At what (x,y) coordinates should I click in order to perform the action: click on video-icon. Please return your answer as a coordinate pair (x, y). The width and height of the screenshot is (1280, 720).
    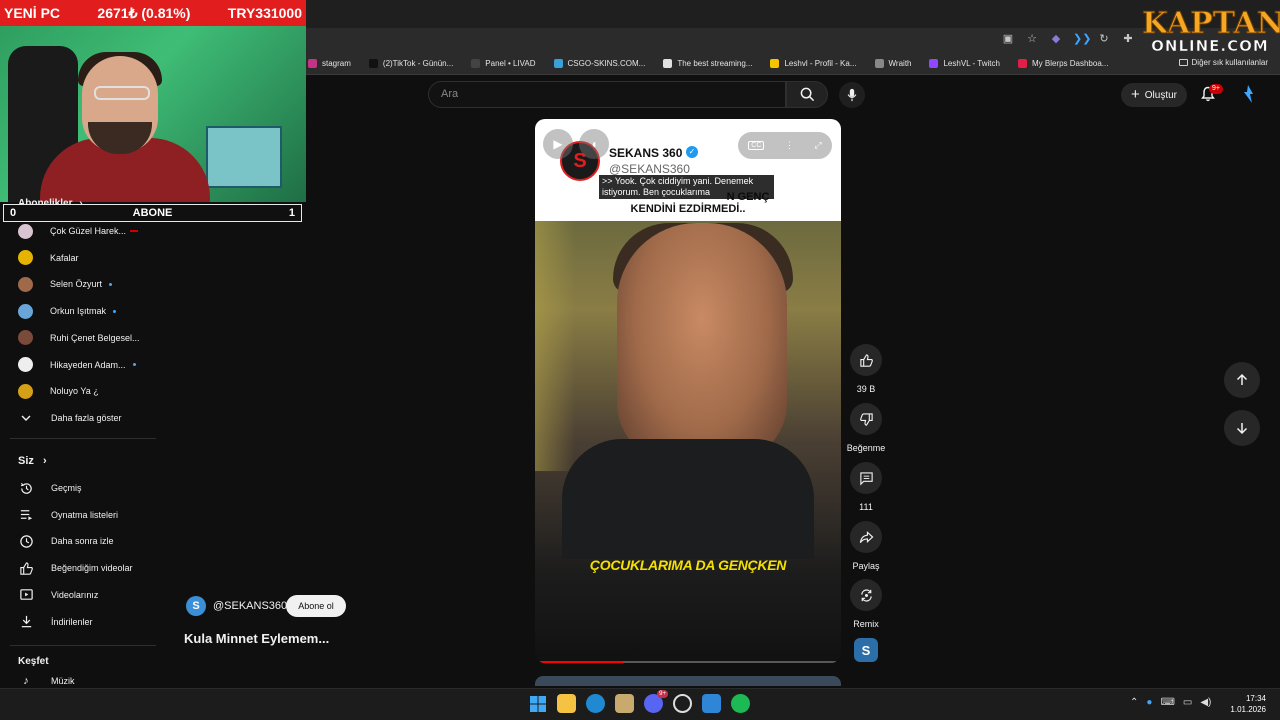
    Looking at the image, I should click on (26, 595).